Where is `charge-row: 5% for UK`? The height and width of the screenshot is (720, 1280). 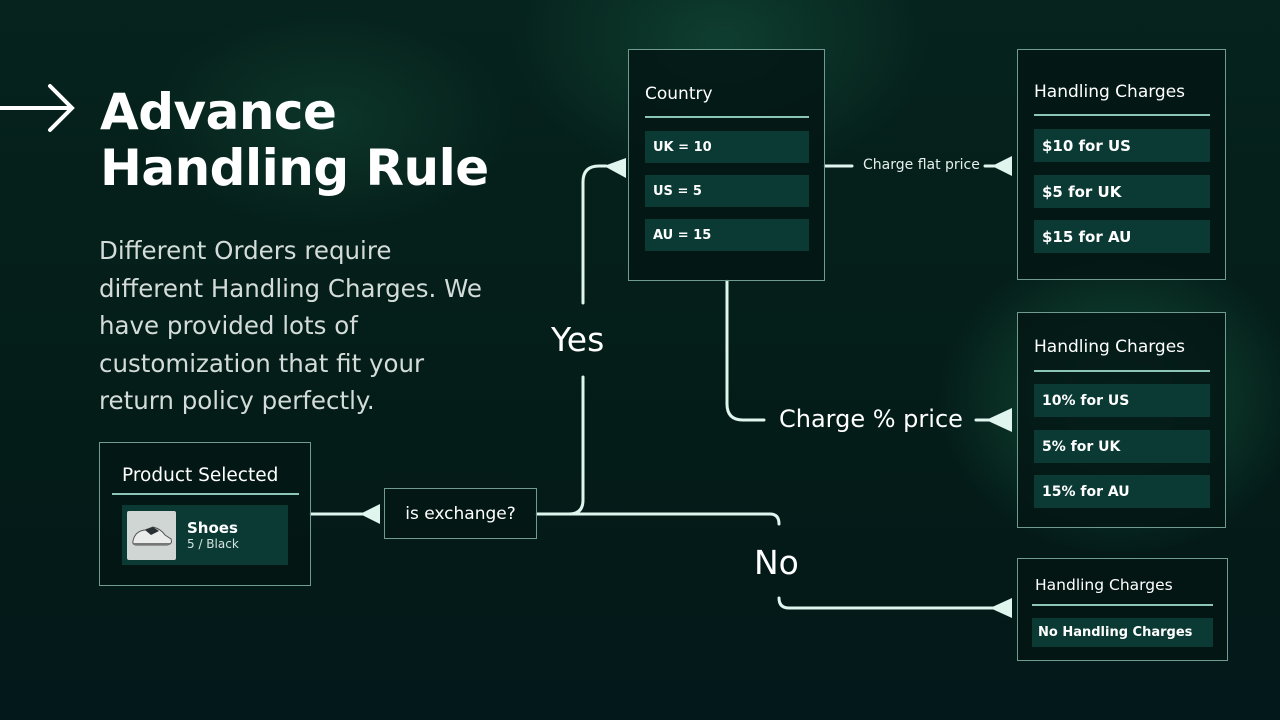
charge-row: 5% for UK is located at coordinates (1122, 446).